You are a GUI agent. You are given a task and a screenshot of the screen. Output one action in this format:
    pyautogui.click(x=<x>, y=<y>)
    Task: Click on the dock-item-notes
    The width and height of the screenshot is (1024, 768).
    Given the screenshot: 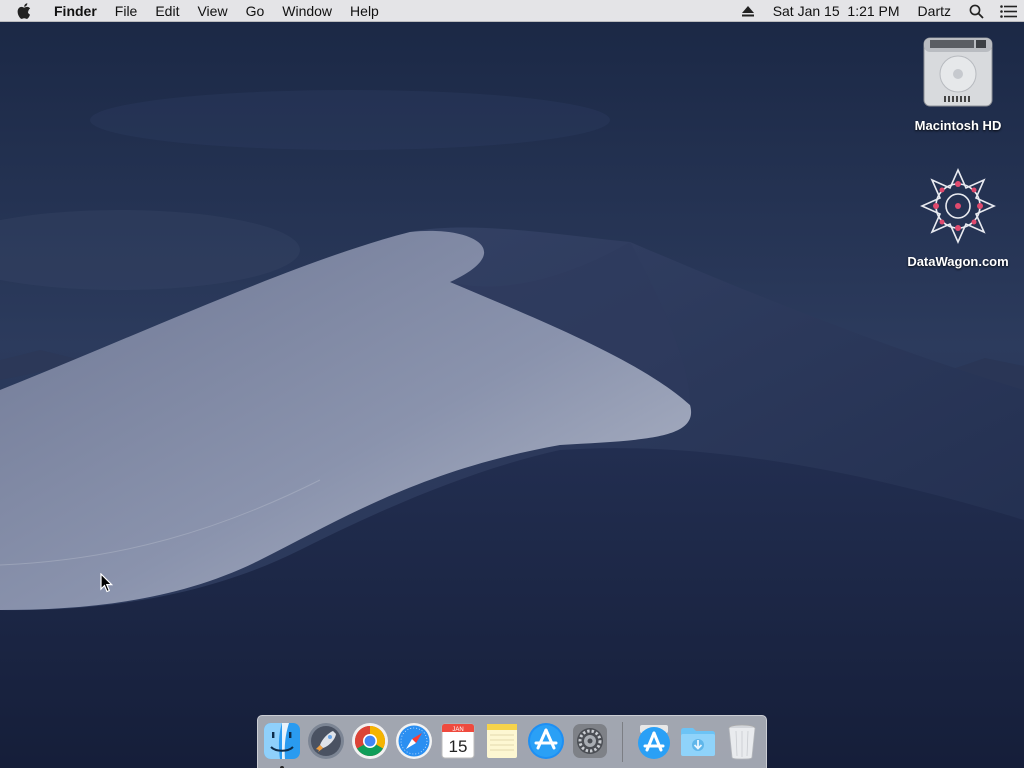 What is the action you would take?
    pyautogui.click(x=502, y=742)
    